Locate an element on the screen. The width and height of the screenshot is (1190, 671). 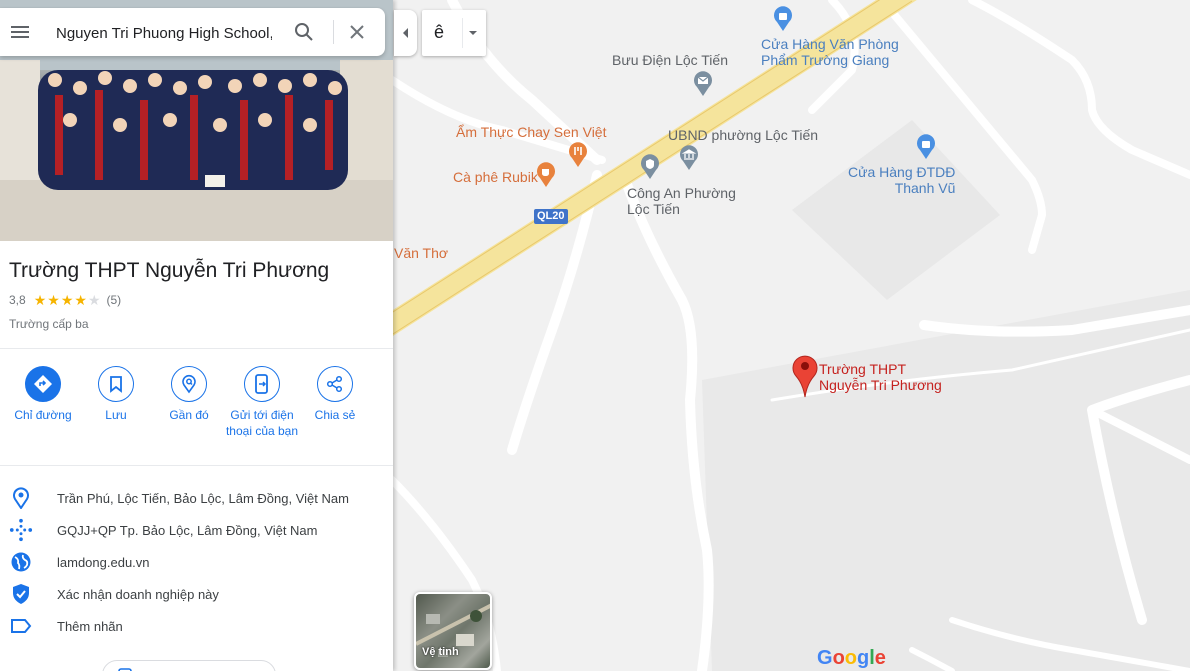
plus-code-row: GQJJ+QP Tp. Bảo Lộc, Lâm Đồng, Việt Nam is located at coordinates (196, 530).